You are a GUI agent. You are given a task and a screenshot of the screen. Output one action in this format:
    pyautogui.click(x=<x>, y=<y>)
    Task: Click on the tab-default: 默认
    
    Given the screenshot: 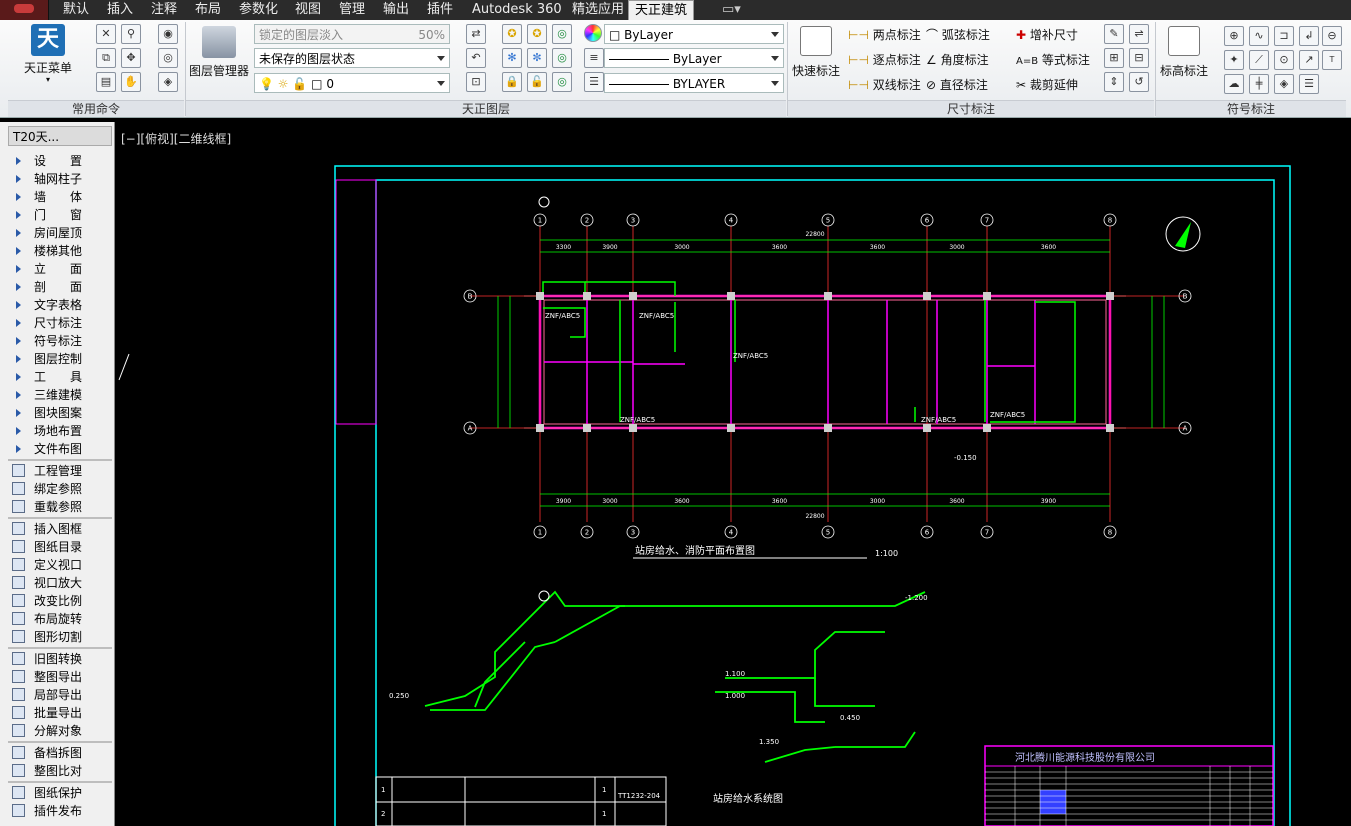 What is the action you would take?
    pyautogui.click(x=76, y=10)
    